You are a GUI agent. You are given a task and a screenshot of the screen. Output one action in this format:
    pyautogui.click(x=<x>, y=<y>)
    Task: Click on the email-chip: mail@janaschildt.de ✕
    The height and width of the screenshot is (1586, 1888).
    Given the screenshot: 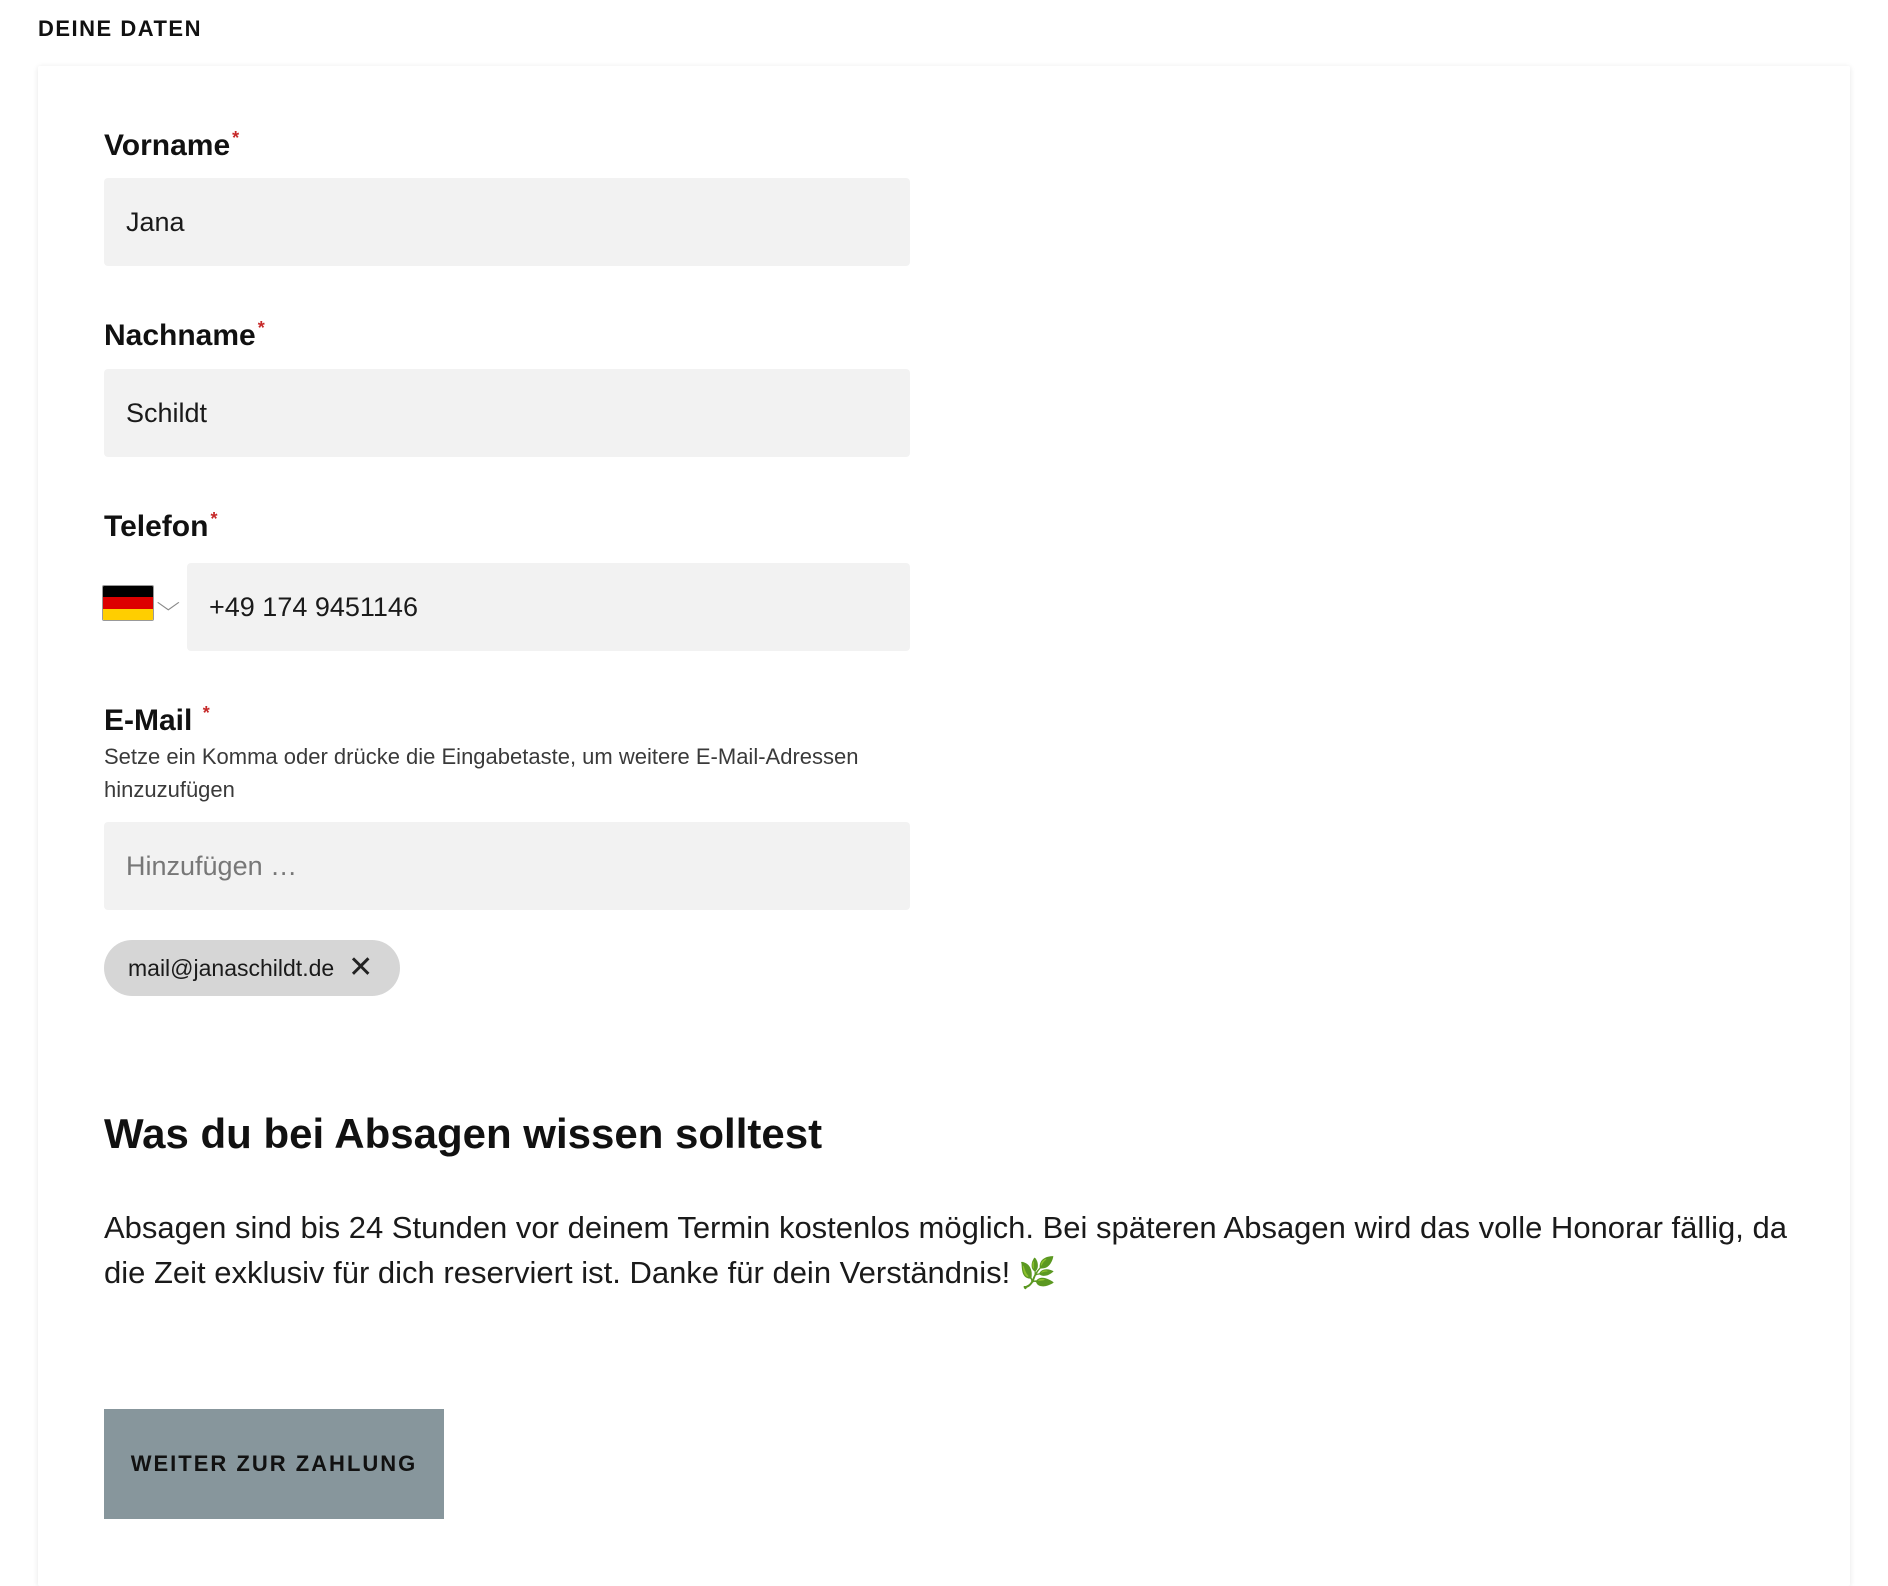 What is the action you would take?
    pyautogui.click(x=252, y=968)
    